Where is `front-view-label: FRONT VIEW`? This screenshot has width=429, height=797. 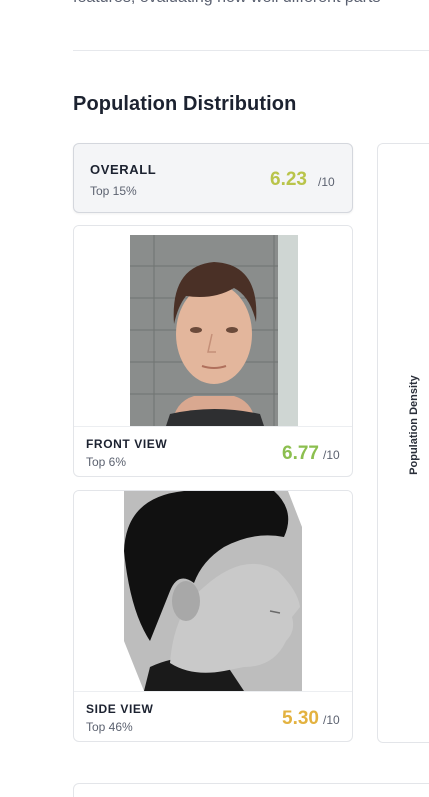 front-view-label: FRONT VIEW is located at coordinates (127, 444).